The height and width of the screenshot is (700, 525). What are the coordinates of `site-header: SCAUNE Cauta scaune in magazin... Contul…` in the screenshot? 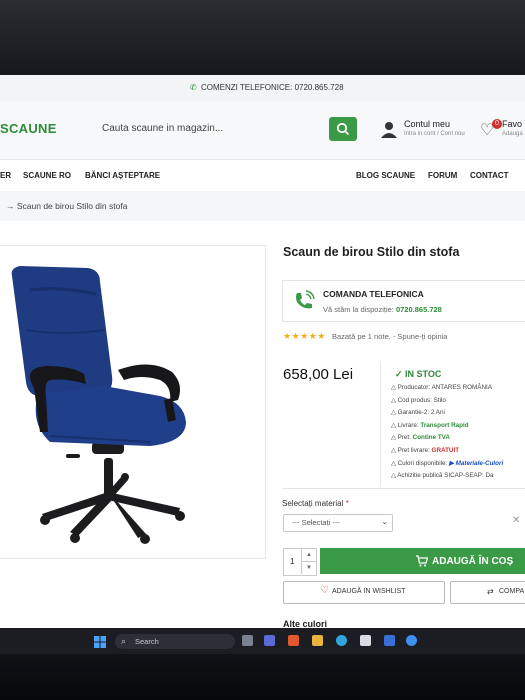 It's located at (262, 130).